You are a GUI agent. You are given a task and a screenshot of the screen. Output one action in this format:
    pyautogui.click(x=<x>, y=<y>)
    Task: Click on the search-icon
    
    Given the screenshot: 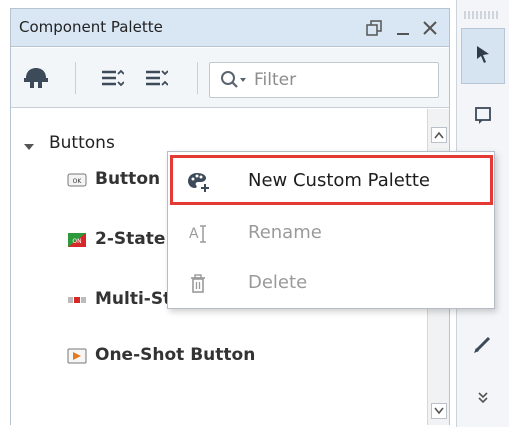 What is the action you would take?
    pyautogui.click(x=234, y=82)
    